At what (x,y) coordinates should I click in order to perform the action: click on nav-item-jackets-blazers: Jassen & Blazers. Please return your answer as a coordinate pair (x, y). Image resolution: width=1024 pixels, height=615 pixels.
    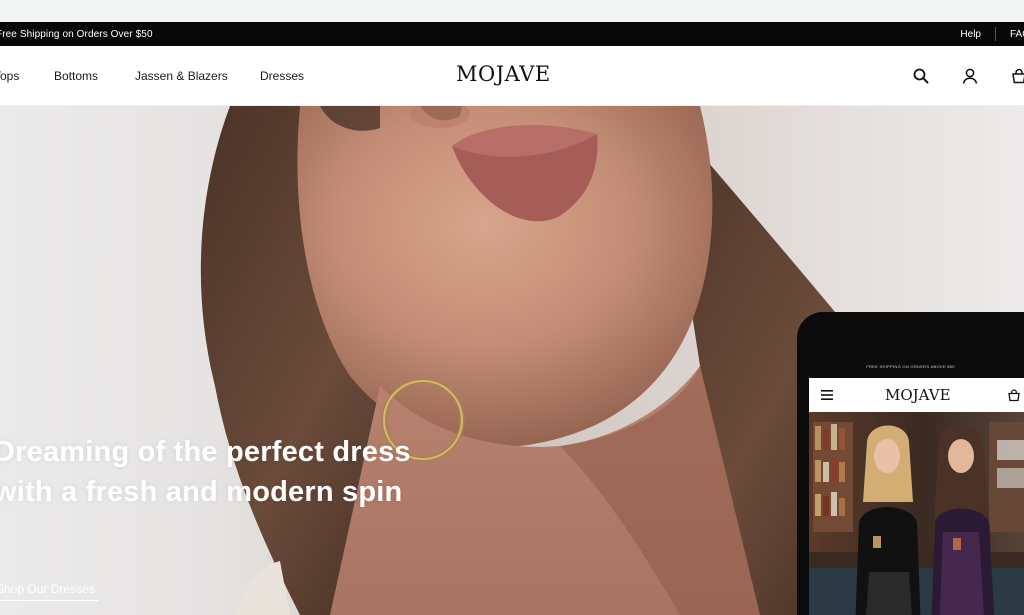
    Looking at the image, I should click on (181, 76).